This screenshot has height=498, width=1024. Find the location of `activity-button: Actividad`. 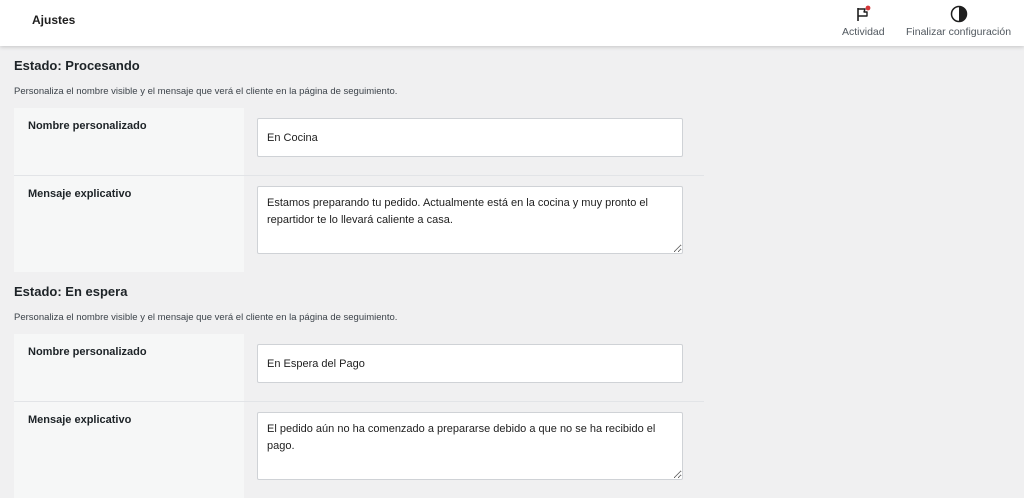

activity-button: Actividad is located at coordinates (863, 20).